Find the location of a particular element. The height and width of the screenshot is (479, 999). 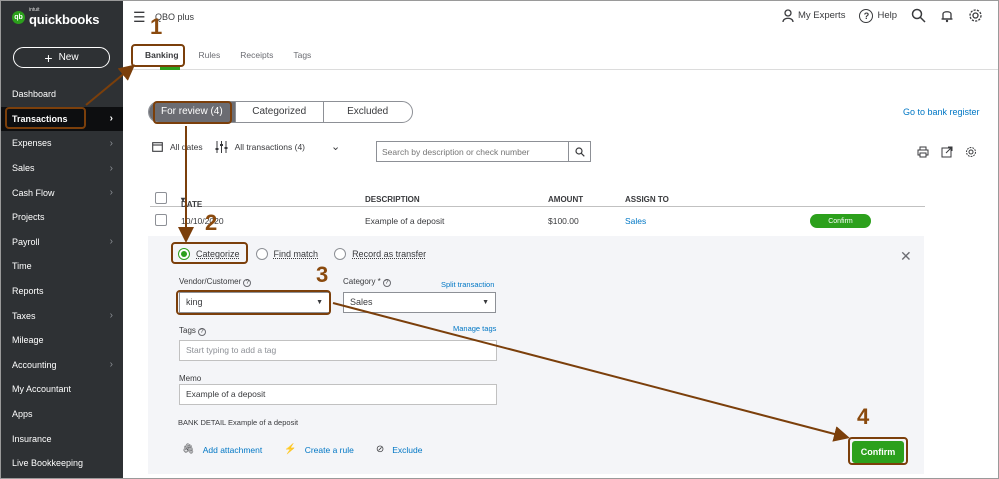

tags-label: Tags? is located at coordinates (192, 331).